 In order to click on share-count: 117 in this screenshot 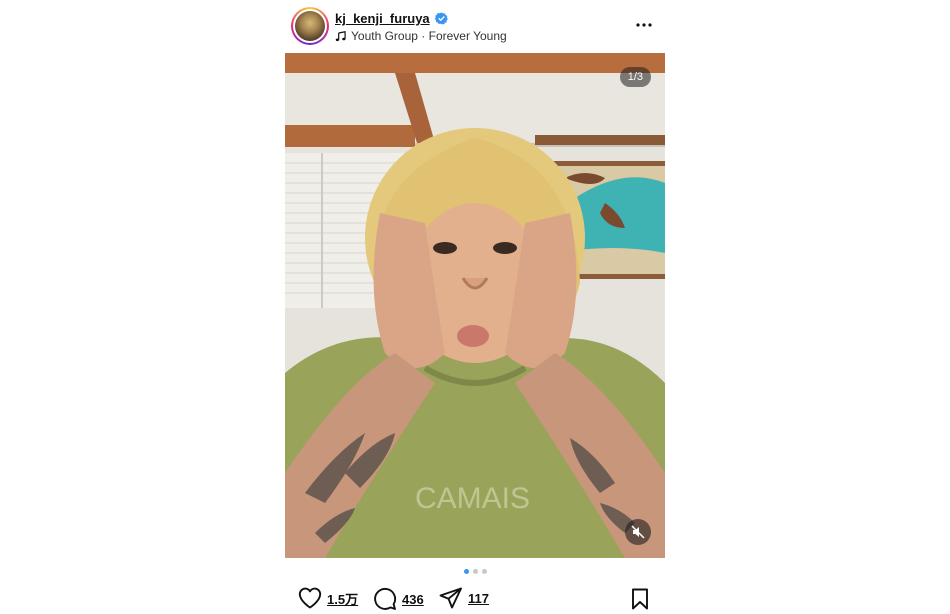, I will do `click(478, 598)`.